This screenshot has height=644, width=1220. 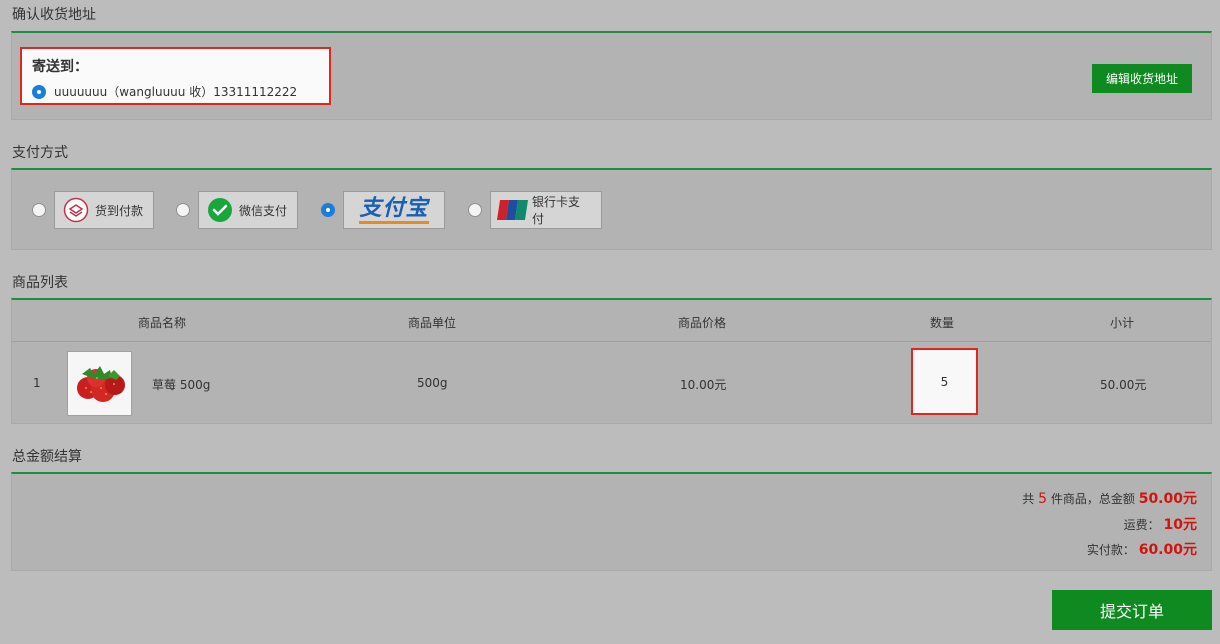 I want to click on payment-card-alipay: 支付宝, so click(x=394, y=210).